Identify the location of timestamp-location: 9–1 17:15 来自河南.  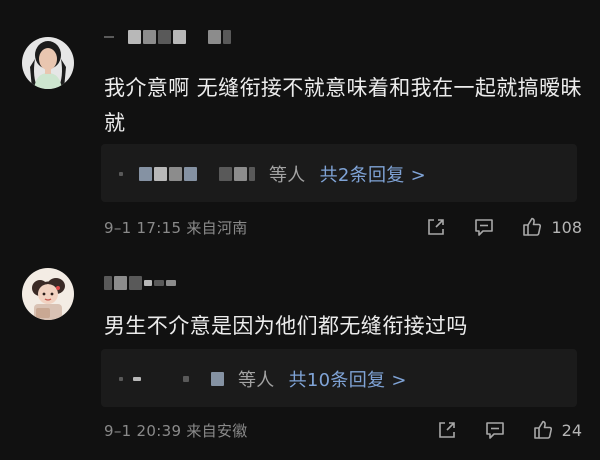
(176, 227).